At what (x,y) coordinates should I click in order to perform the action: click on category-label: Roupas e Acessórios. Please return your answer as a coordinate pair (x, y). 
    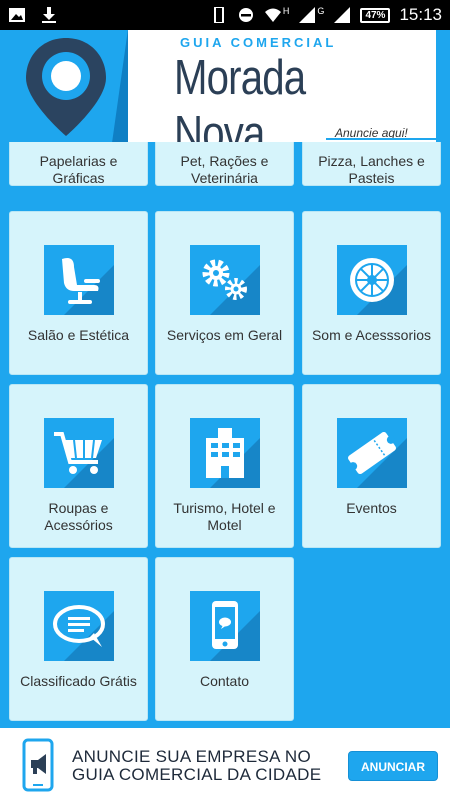
    Looking at the image, I should click on (78, 516).